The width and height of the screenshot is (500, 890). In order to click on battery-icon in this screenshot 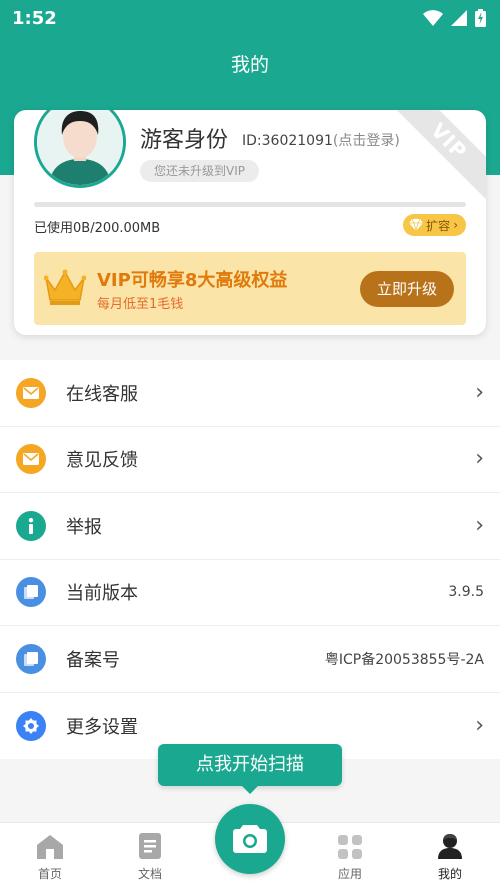, I will do `click(480, 18)`.